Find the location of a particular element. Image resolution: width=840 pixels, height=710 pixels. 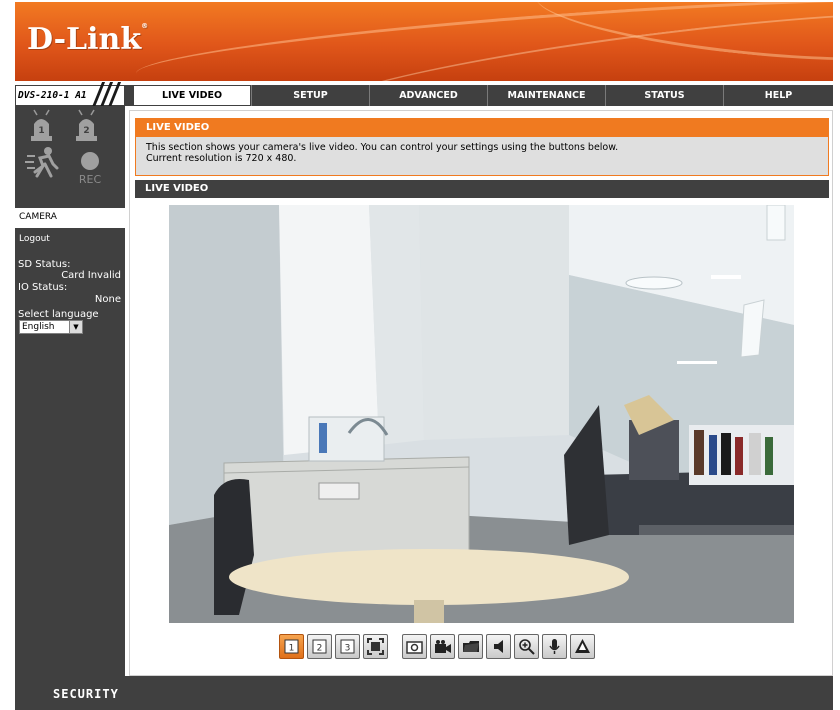

model-label-box: DVS-210-1 A1 is located at coordinates (70, 97).